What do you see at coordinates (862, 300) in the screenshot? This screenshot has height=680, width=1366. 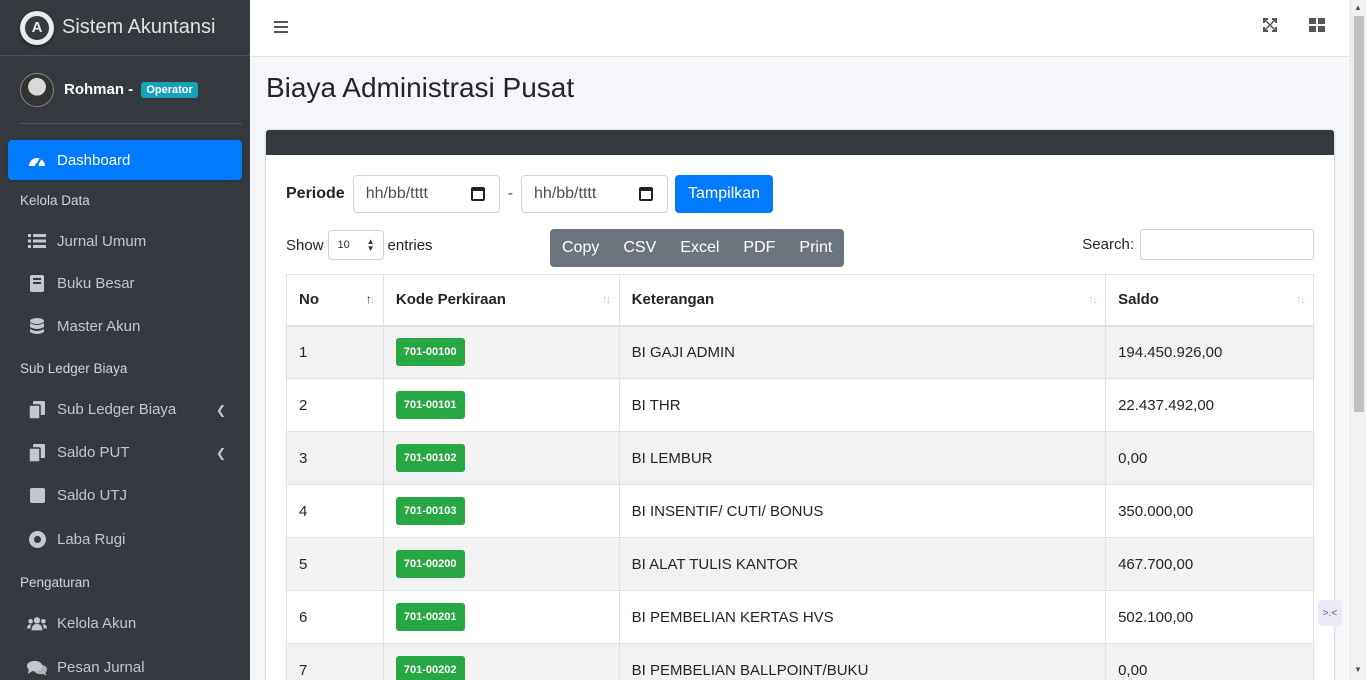 I see `column-header-keterangan: Keterangan ↑↓` at bounding box center [862, 300].